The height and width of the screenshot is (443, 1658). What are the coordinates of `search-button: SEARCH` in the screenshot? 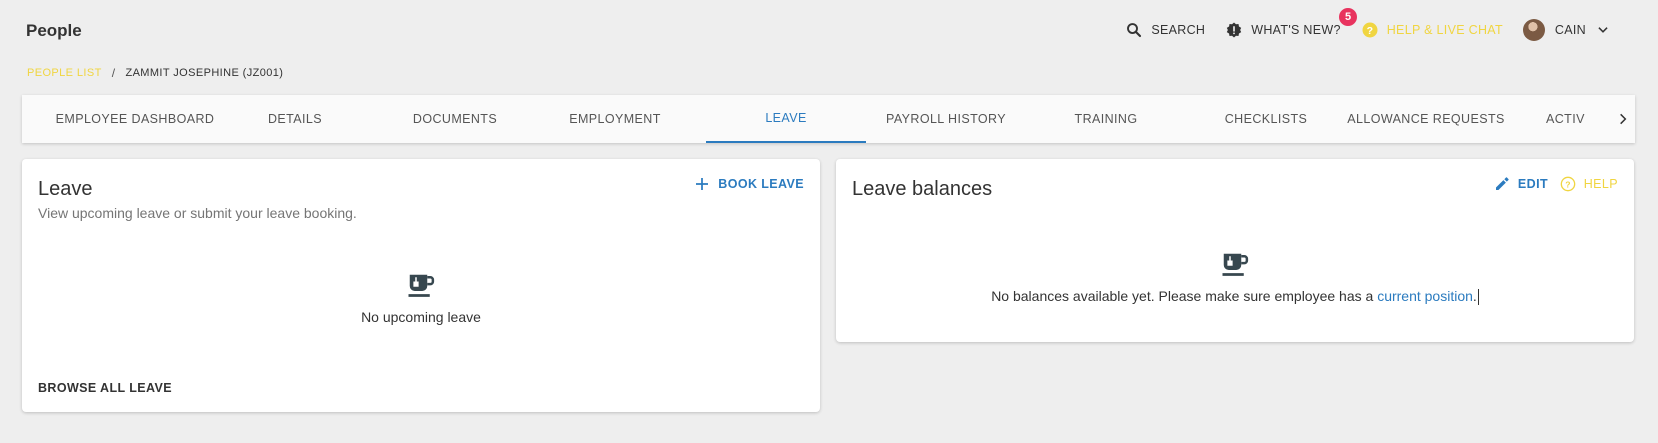 It's located at (1165, 30).